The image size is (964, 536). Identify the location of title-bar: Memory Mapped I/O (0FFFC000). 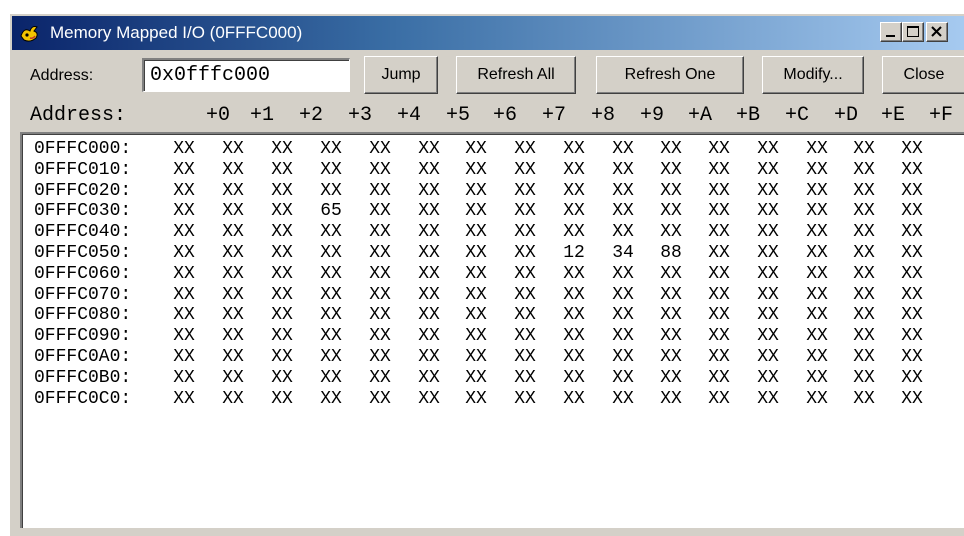
(488, 33).